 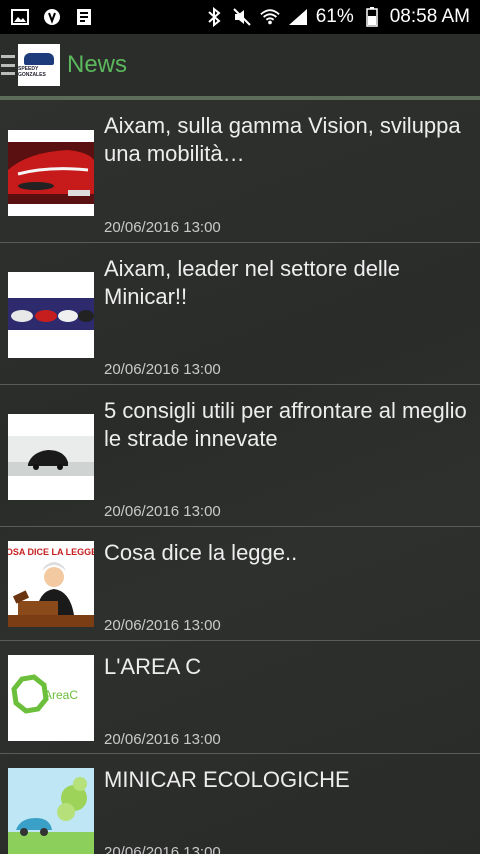 What do you see at coordinates (269, 17) in the screenshot?
I see `wifi-icon` at bounding box center [269, 17].